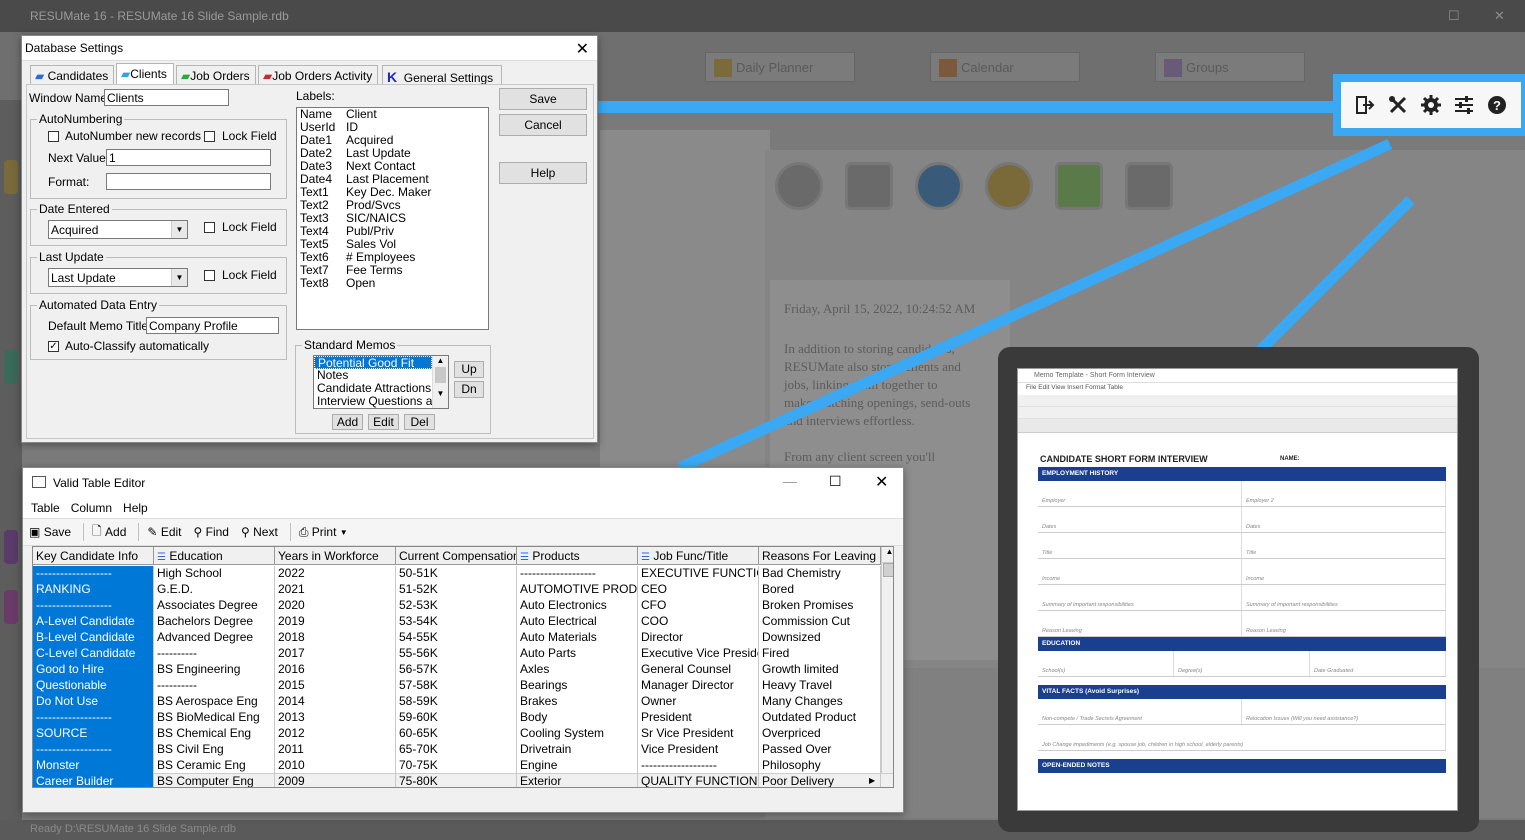  Describe the element at coordinates (1005, 67) in the screenshot. I see `tab-calendar: Calendar` at that location.